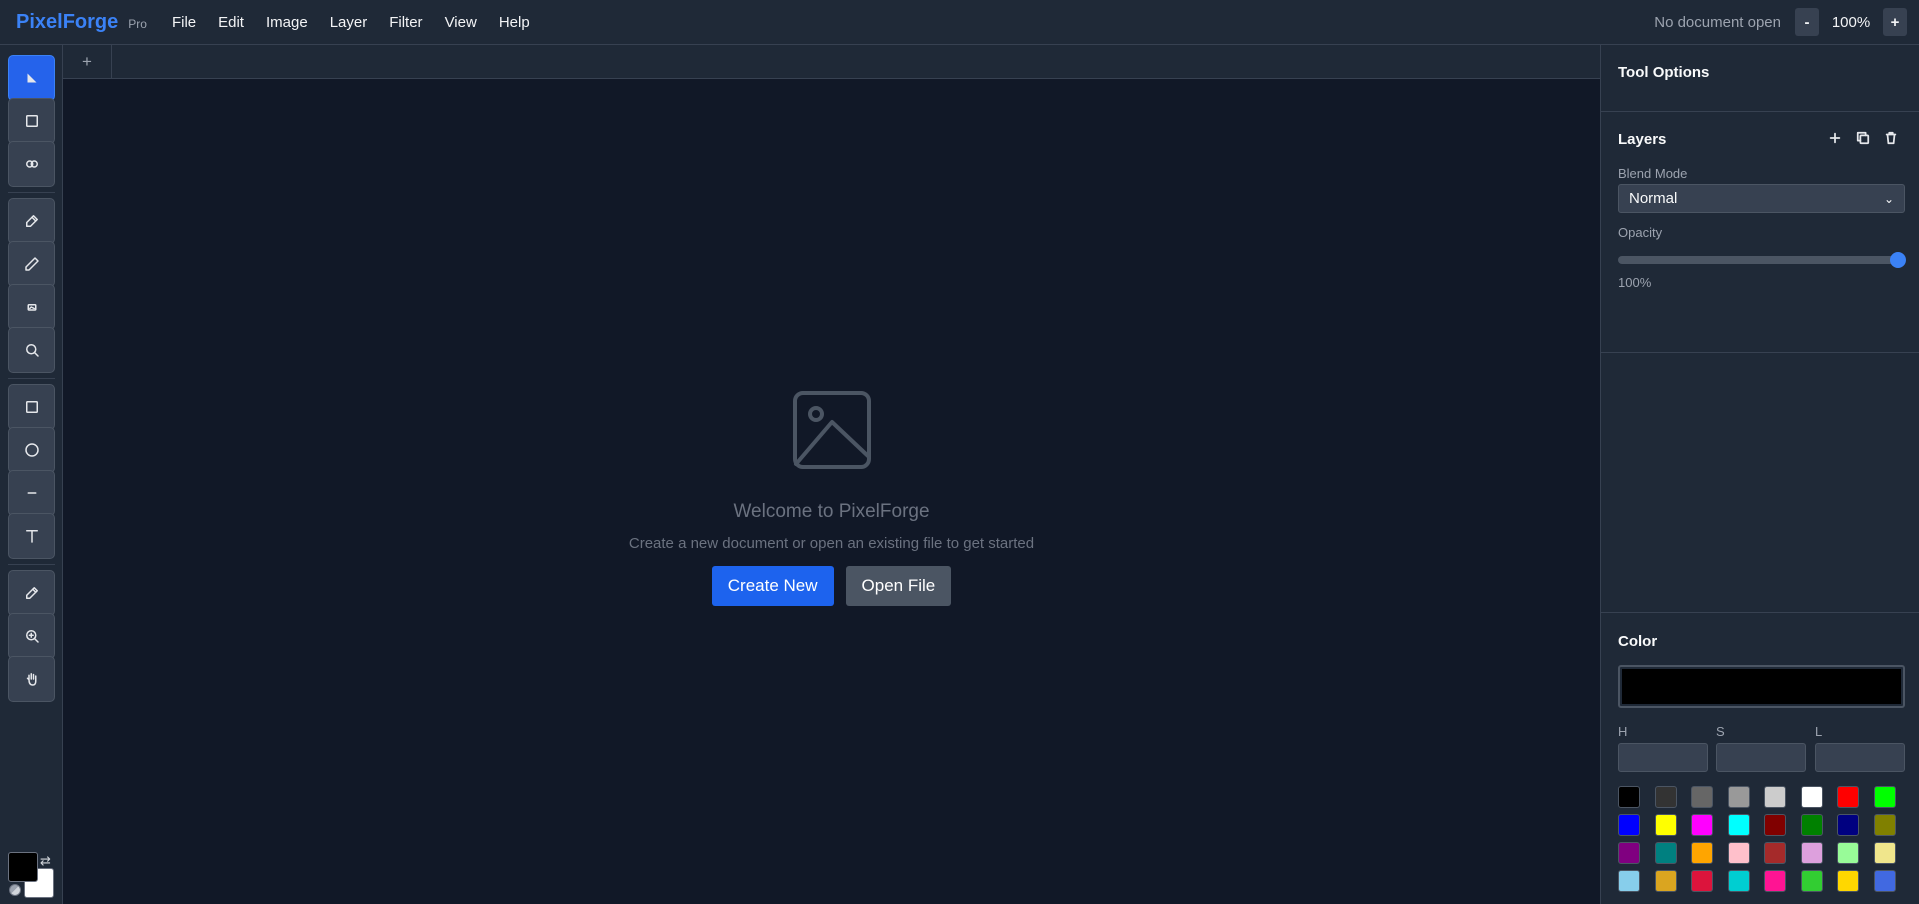 This screenshot has width=1919, height=904. Describe the element at coordinates (1720, 731) in the screenshot. I see `saturation-label: S` at that location.